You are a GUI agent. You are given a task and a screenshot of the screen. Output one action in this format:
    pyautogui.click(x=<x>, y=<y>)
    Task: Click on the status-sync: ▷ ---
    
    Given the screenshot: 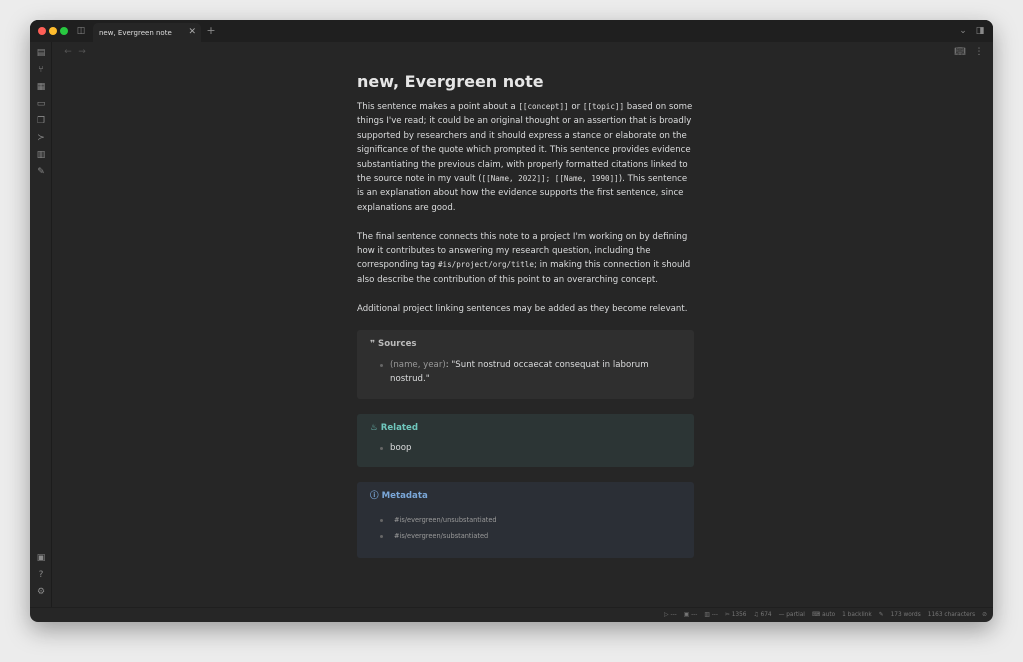 What is the action you would take?
    pyautogui.click(x=670, y=615)
    